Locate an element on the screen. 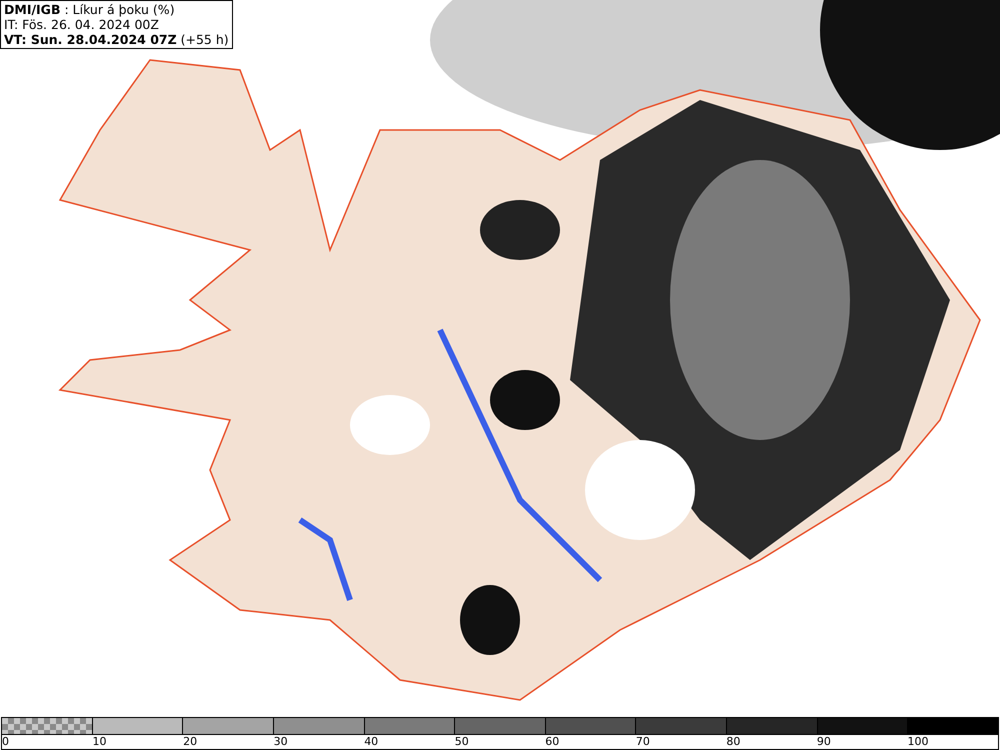 The width and height of the screenshot is (1000, 750). info-line: DMI/IGB : Líkur á þoku (%) is located at coordinates (90, 9).